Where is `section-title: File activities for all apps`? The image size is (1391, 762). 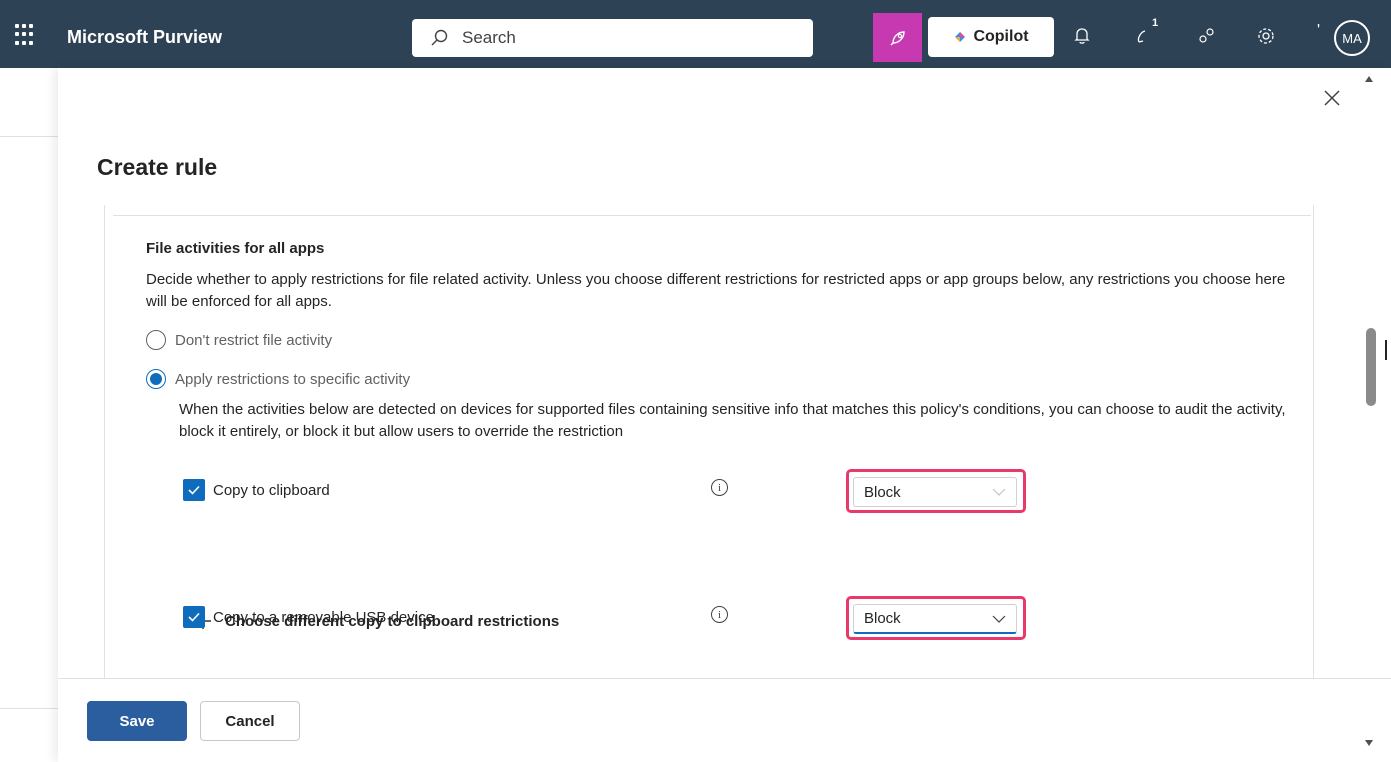
section-title: File activities for all apps is located at coordinates (235, 248).